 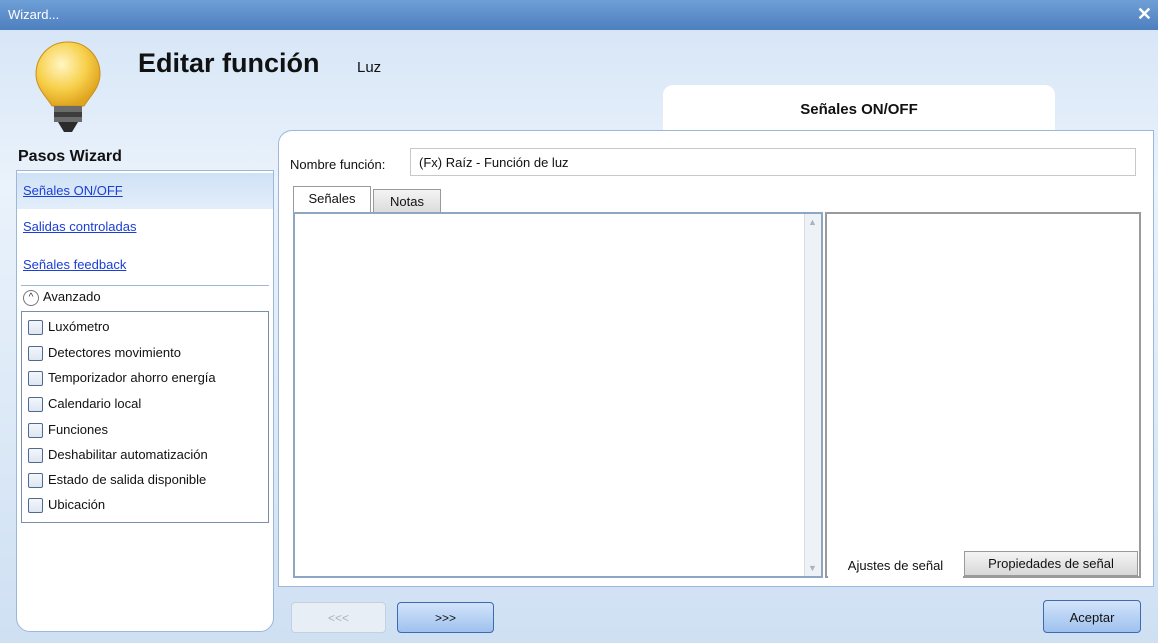 I want to click on option-detectores-movimiento: Detectores movimiento, so click(x=145, y=353).